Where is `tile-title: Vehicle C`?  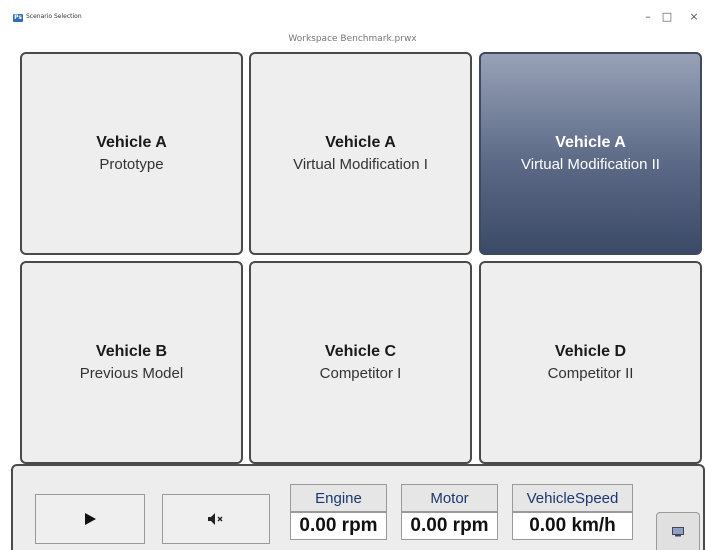
tile-title: Vehicle C is located at coordinates (360, 351).